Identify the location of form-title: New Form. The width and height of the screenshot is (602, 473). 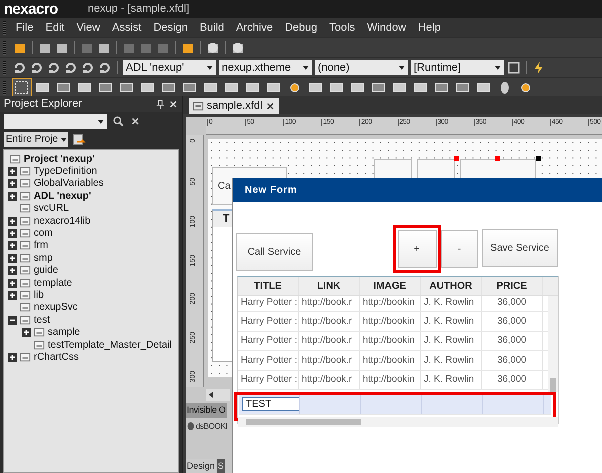
(271, 190).